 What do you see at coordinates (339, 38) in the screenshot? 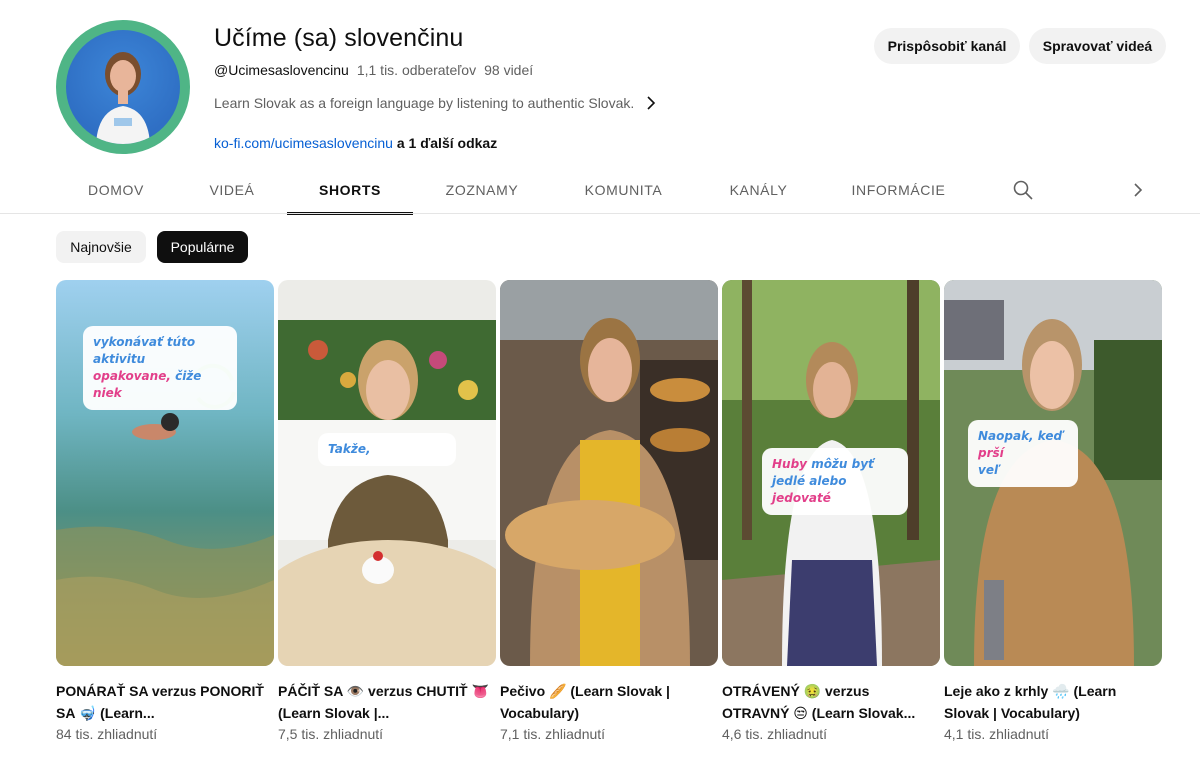
I see `channel-title: Učíme (sa) slovenčinu` at bounding box center [339, 38].